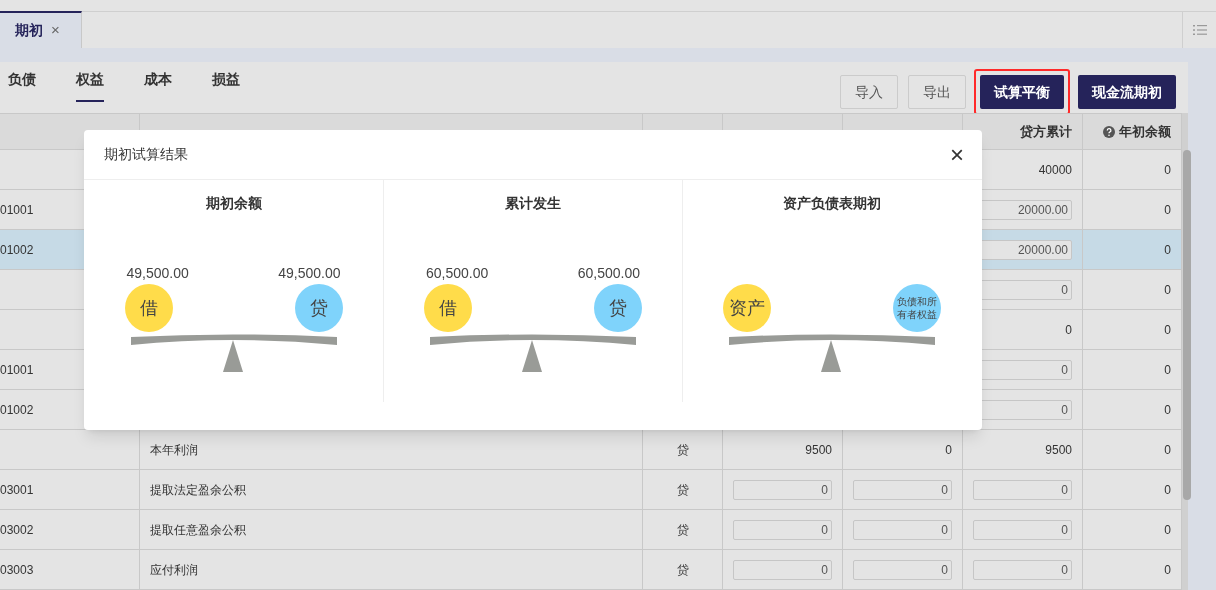 Image resolution: width=1216 pixels, height=590 pixels. What do you see at coordinates (198, 490) in the screenshot?
I see `table-cell-text: 提取法定盈余公积` at bounding box center [198, 490].